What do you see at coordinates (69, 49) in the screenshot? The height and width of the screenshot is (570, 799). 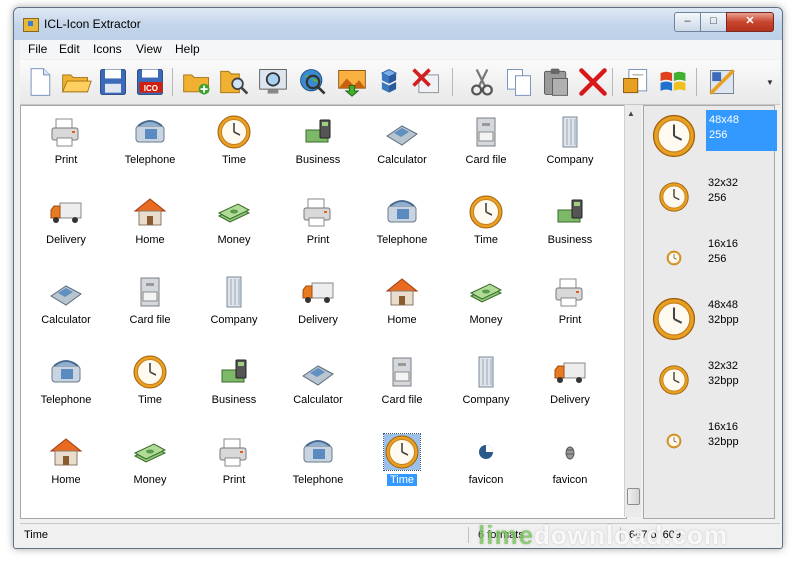 I see `menu-edit: Edit` at bounding box center [69, 49].